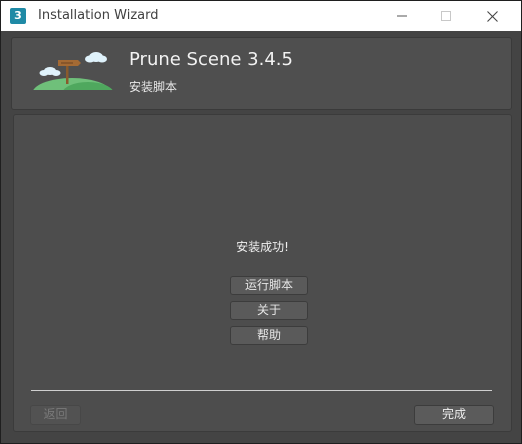  I want to click on about-button: 关于, so click(269, 310).